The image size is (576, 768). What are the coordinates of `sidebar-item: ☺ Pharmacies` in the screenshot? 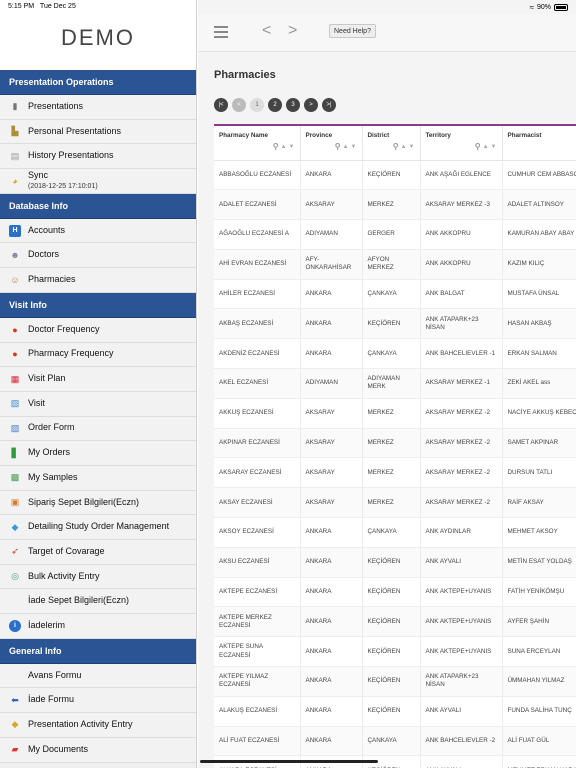 It's located at (98, 280).